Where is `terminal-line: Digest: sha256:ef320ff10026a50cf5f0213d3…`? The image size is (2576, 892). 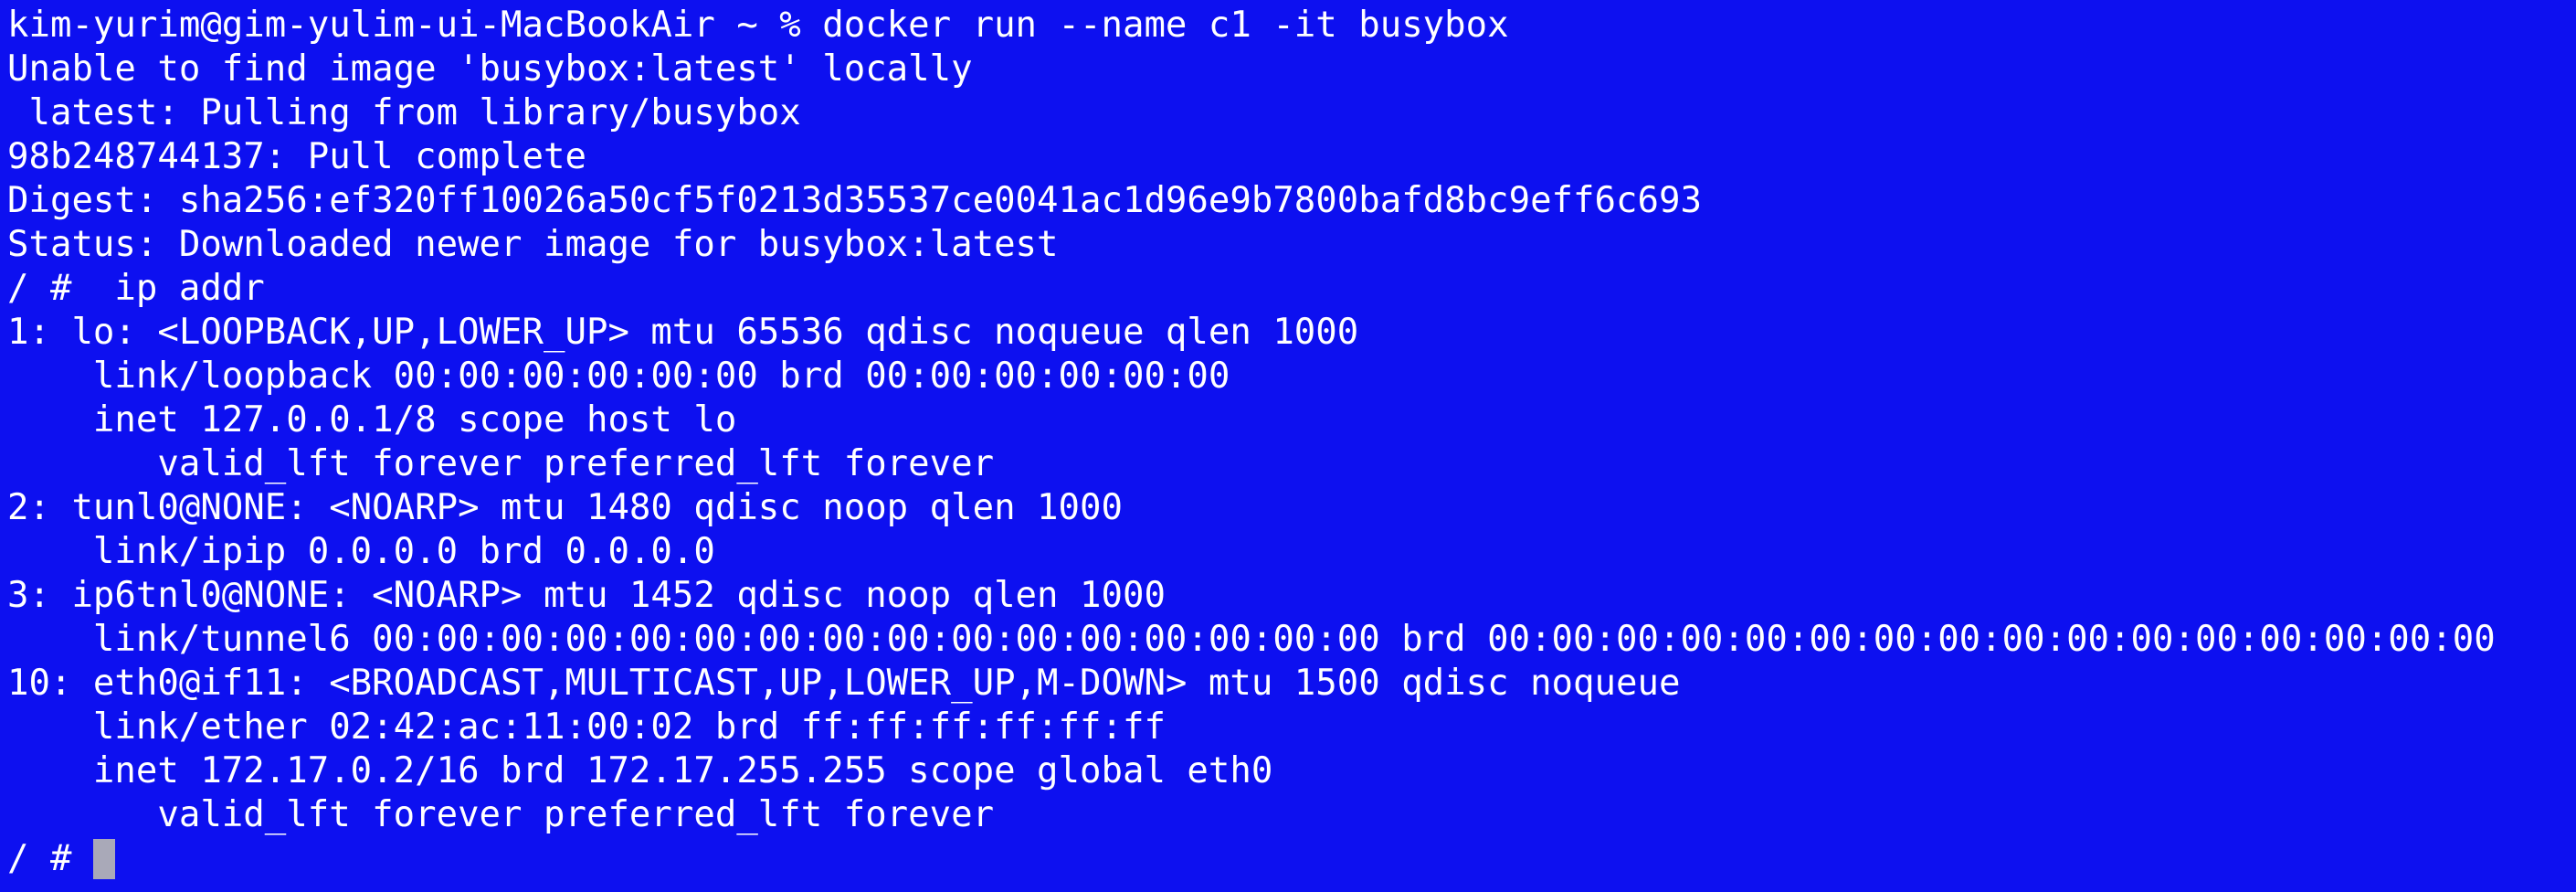
terminal-line: Digest: sha256:ef320ff10026a50cf5f0213d3… is located at coordinates (854, 200).